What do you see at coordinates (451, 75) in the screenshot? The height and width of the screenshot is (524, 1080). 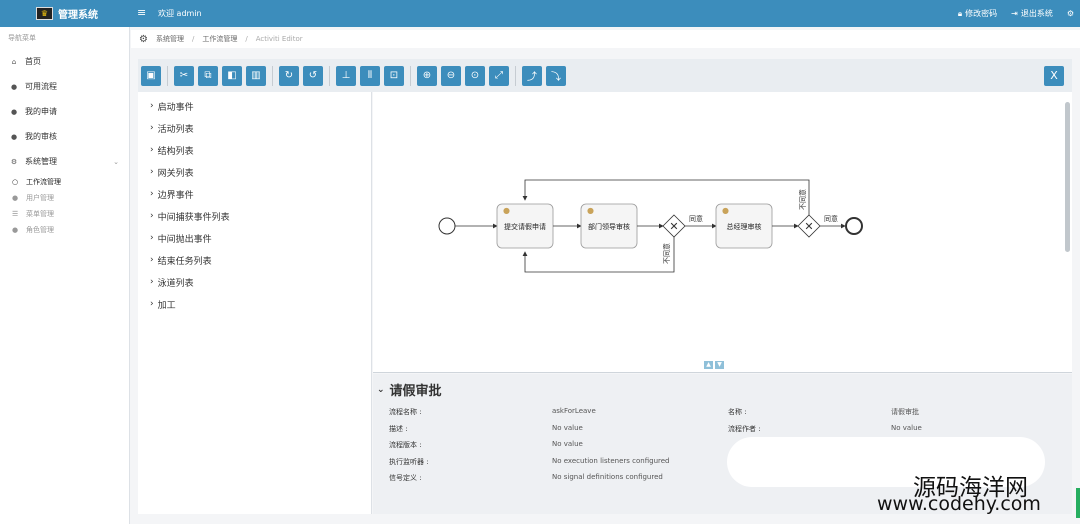 I see `zoom-out-icon: ⊖` at bounding box center [451, 75].